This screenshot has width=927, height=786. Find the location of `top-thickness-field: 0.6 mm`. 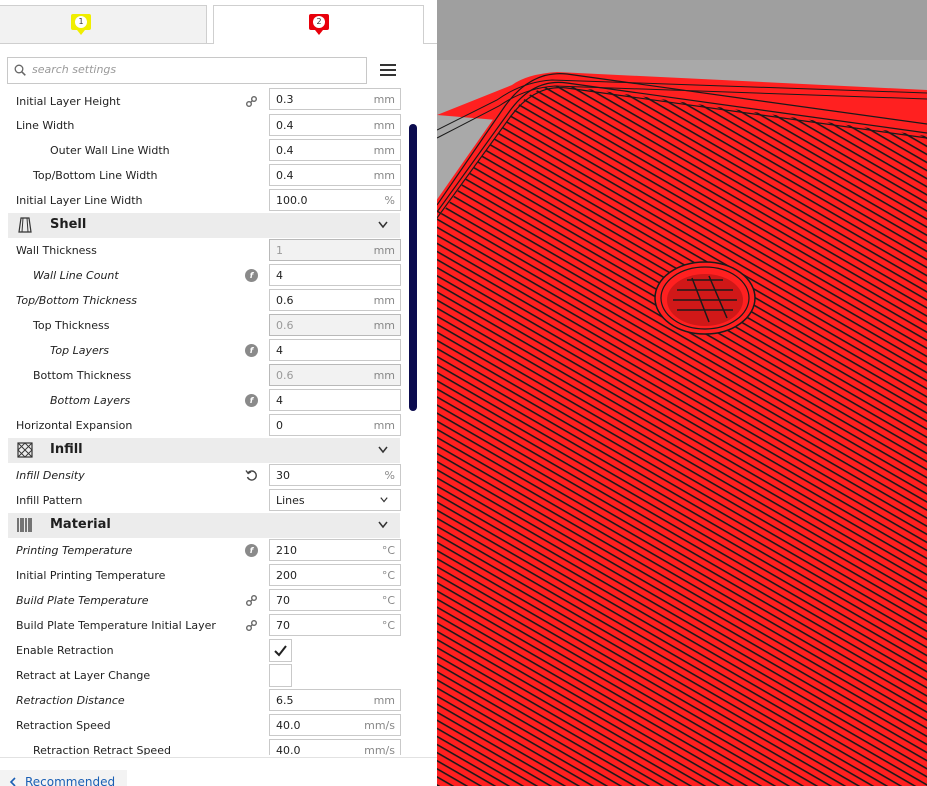

top-thickness-field: 0.6 mm is located at coordinates (335, 325).